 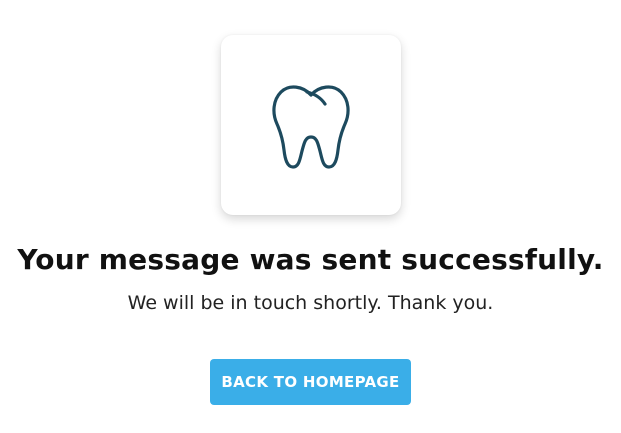 I want to click on icon-card, so click(x=311, y=125).